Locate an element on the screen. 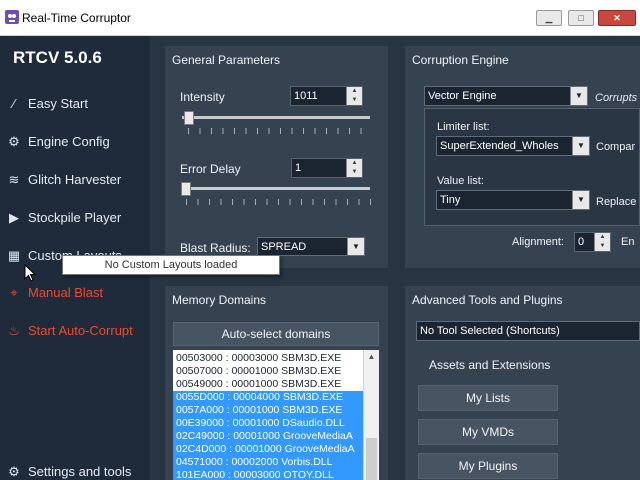  sidebar-item-label: Start Auto-Corrupt is located at coordinates (80, 330).